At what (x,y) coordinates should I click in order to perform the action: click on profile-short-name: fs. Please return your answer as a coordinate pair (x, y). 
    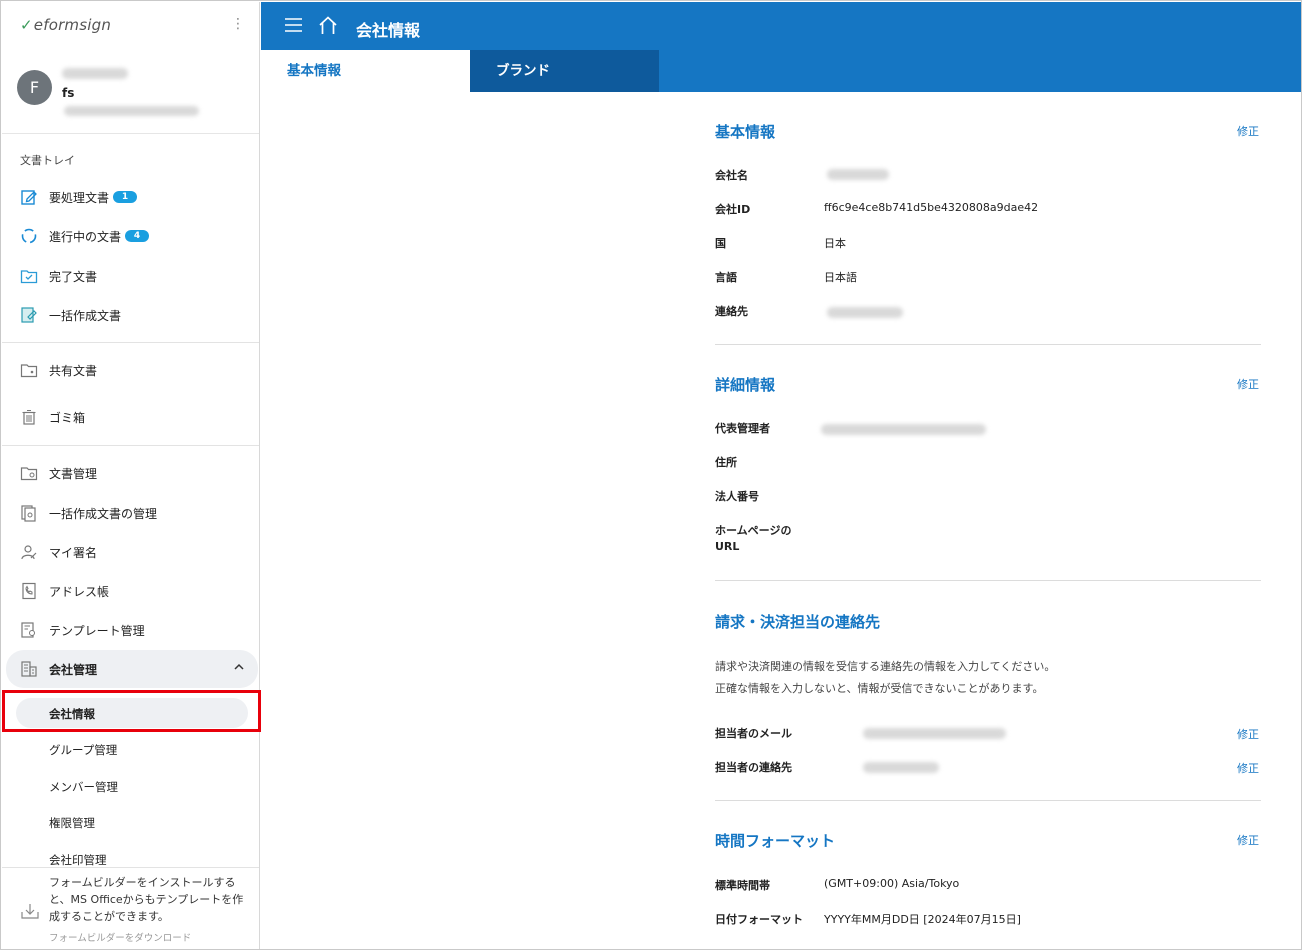
    Looking at the image, I should click on (68, 93).